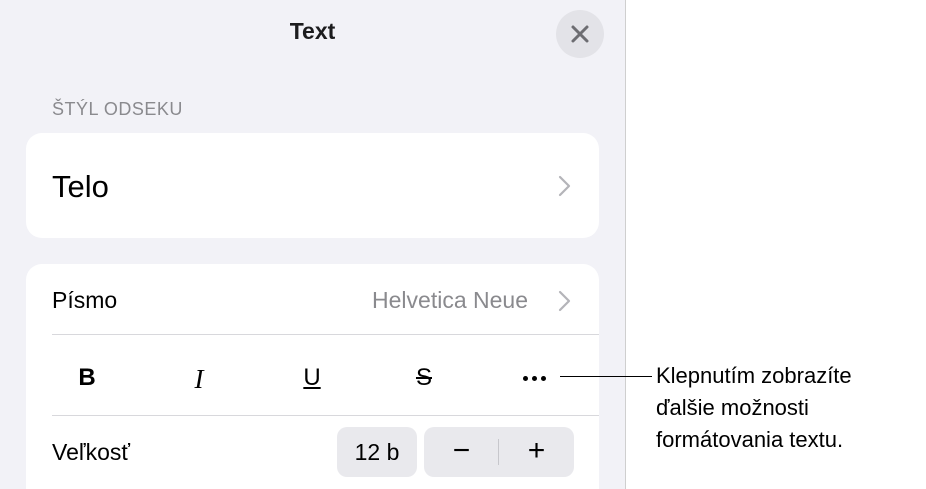  Describe the element at coordinates (87, 378) in the screenshot. I see `bold-button: B` at that location.